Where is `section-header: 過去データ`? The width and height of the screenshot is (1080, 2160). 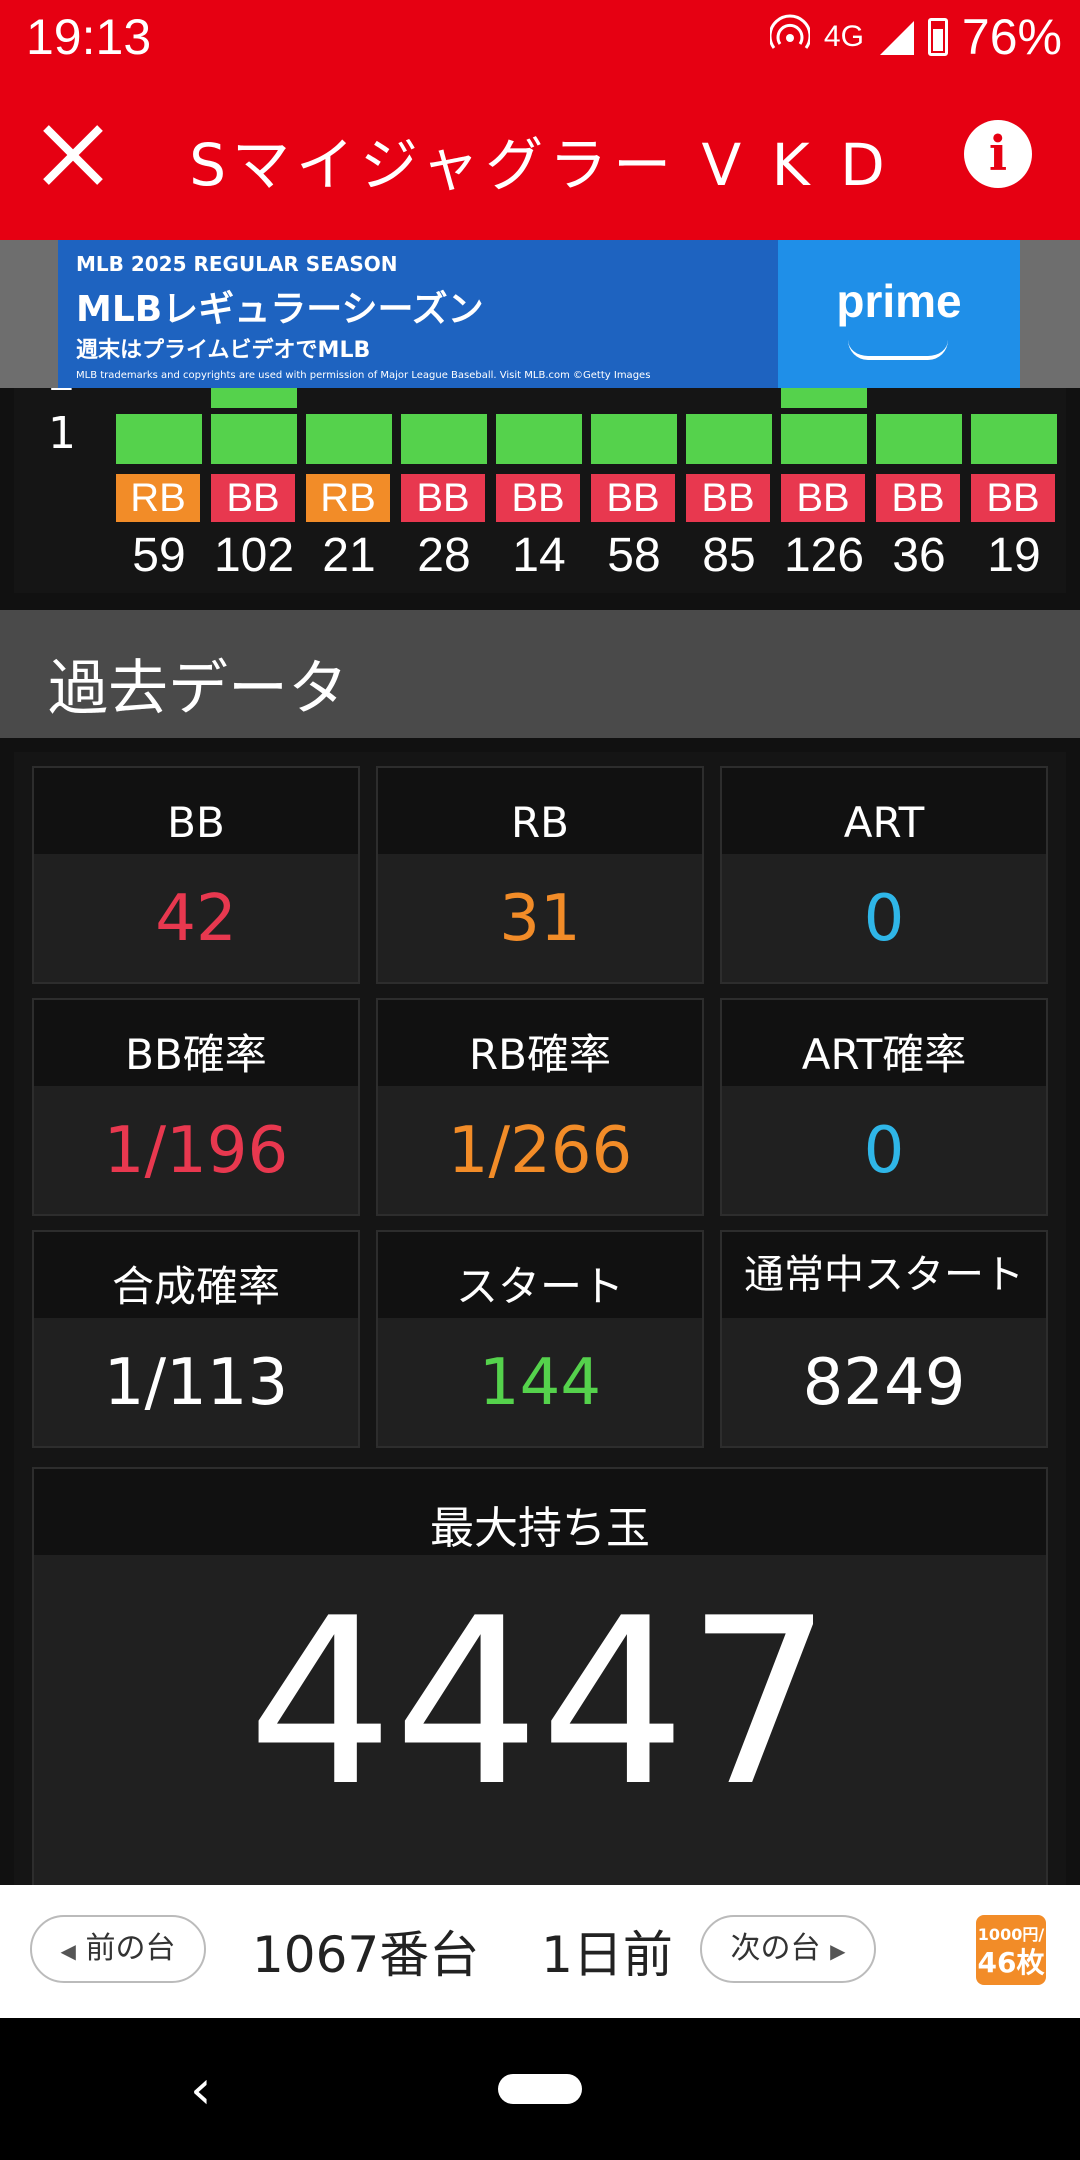
section-header: 過去データ is located at coordinates (540, 674).